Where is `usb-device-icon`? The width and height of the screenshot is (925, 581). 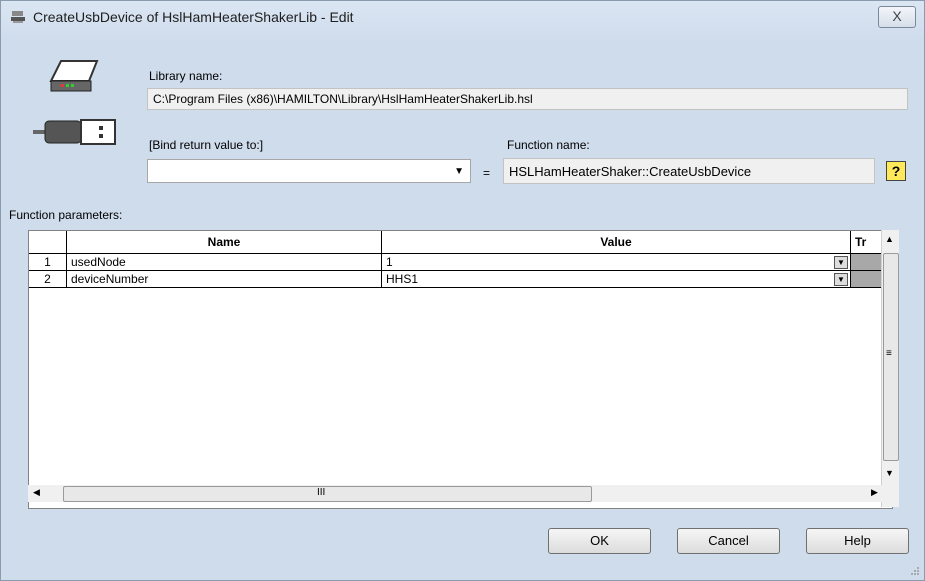 usb-device-icon is located at coordinates (74, 102).